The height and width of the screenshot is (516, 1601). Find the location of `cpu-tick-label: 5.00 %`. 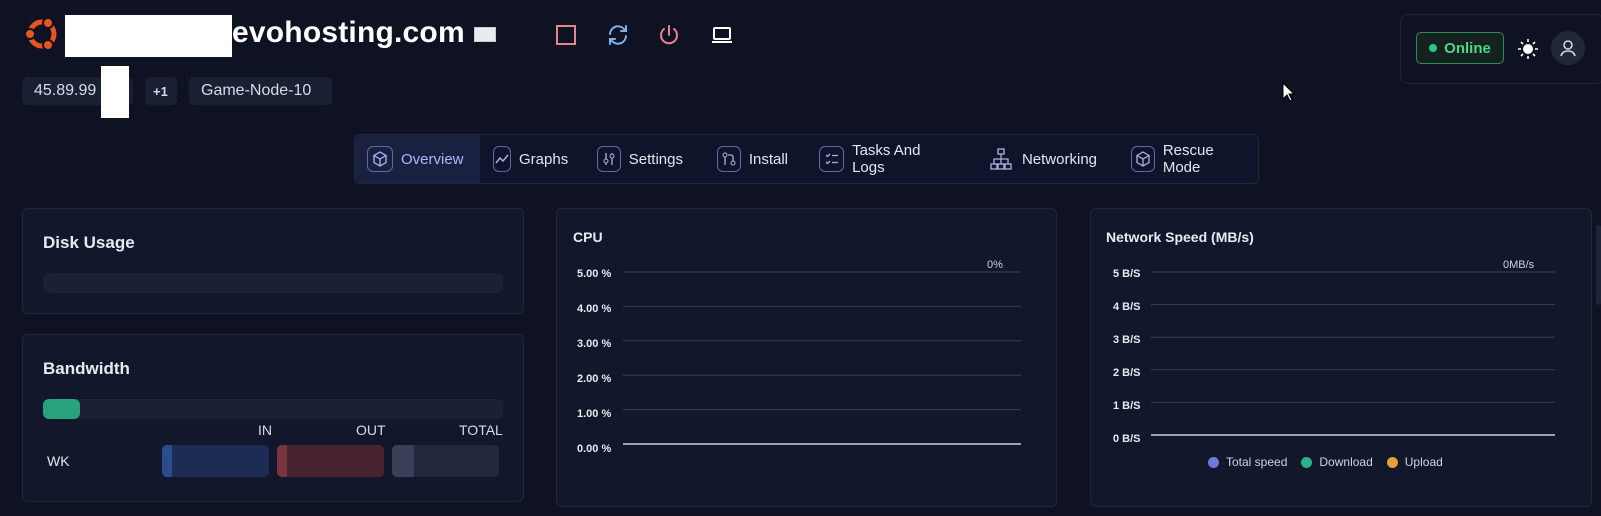

cpu-tick-label: 5.00 % is located at coordinates (594, 274).